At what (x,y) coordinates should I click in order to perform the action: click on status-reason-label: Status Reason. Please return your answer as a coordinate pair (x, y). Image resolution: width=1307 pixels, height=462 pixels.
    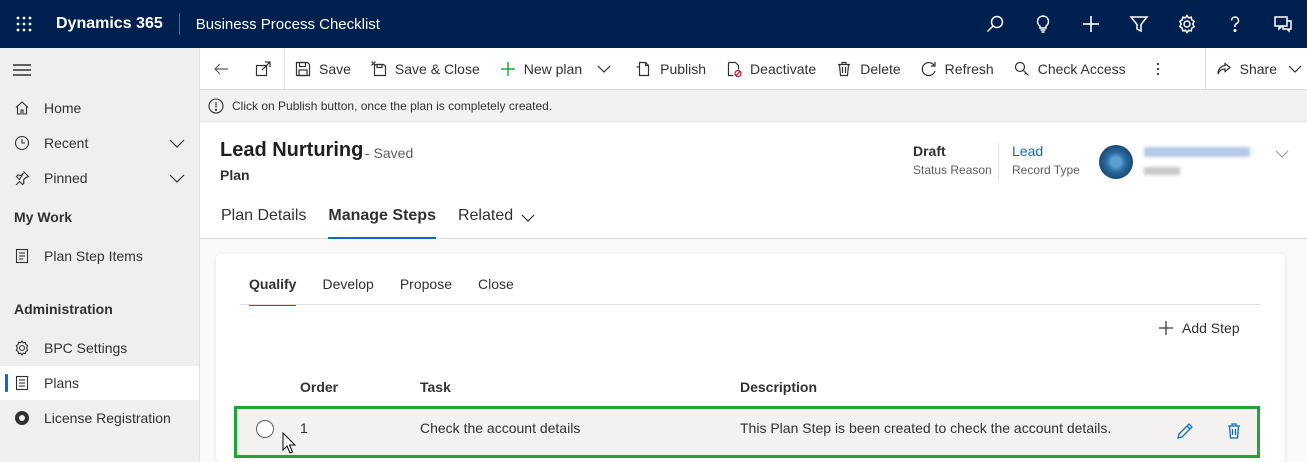
    Looking at the image, I should click on (952, 170).